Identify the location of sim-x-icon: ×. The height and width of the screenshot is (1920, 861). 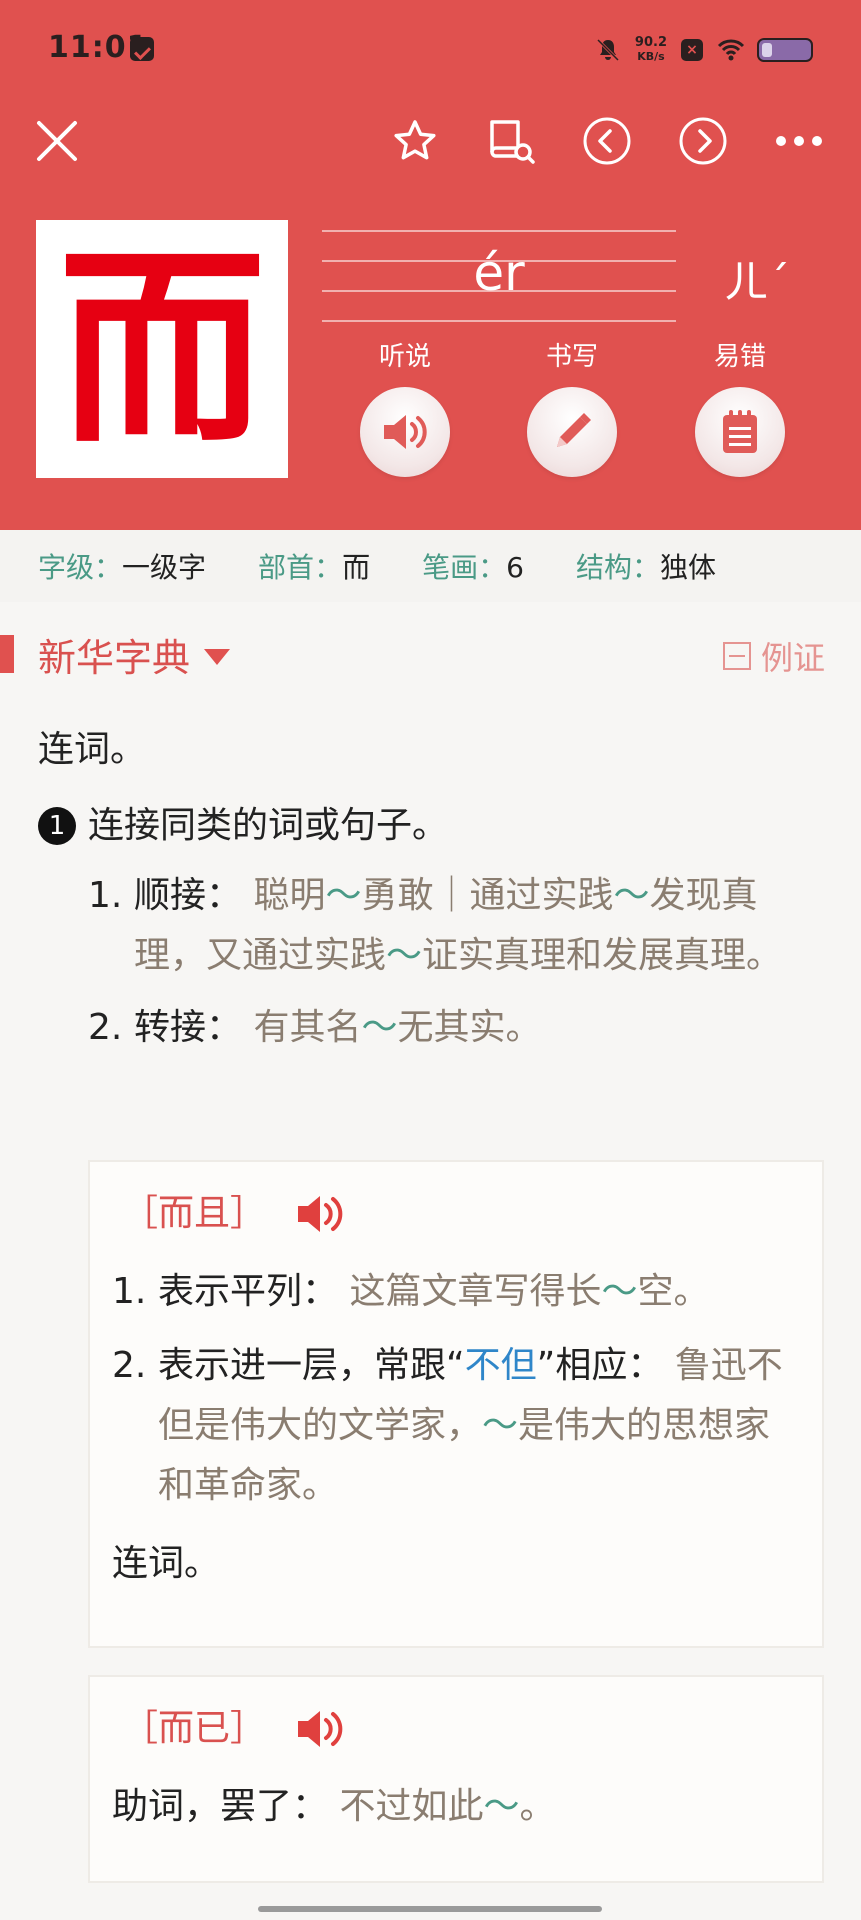
(692, 50).